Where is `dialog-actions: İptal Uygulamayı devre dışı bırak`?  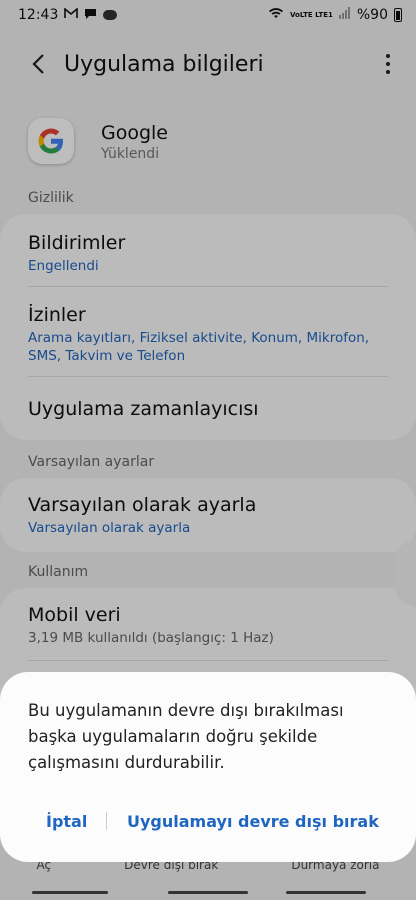 dialog-actions: İptal Uygulamayı devre dışı bırak is located at coordinates (208, 821).